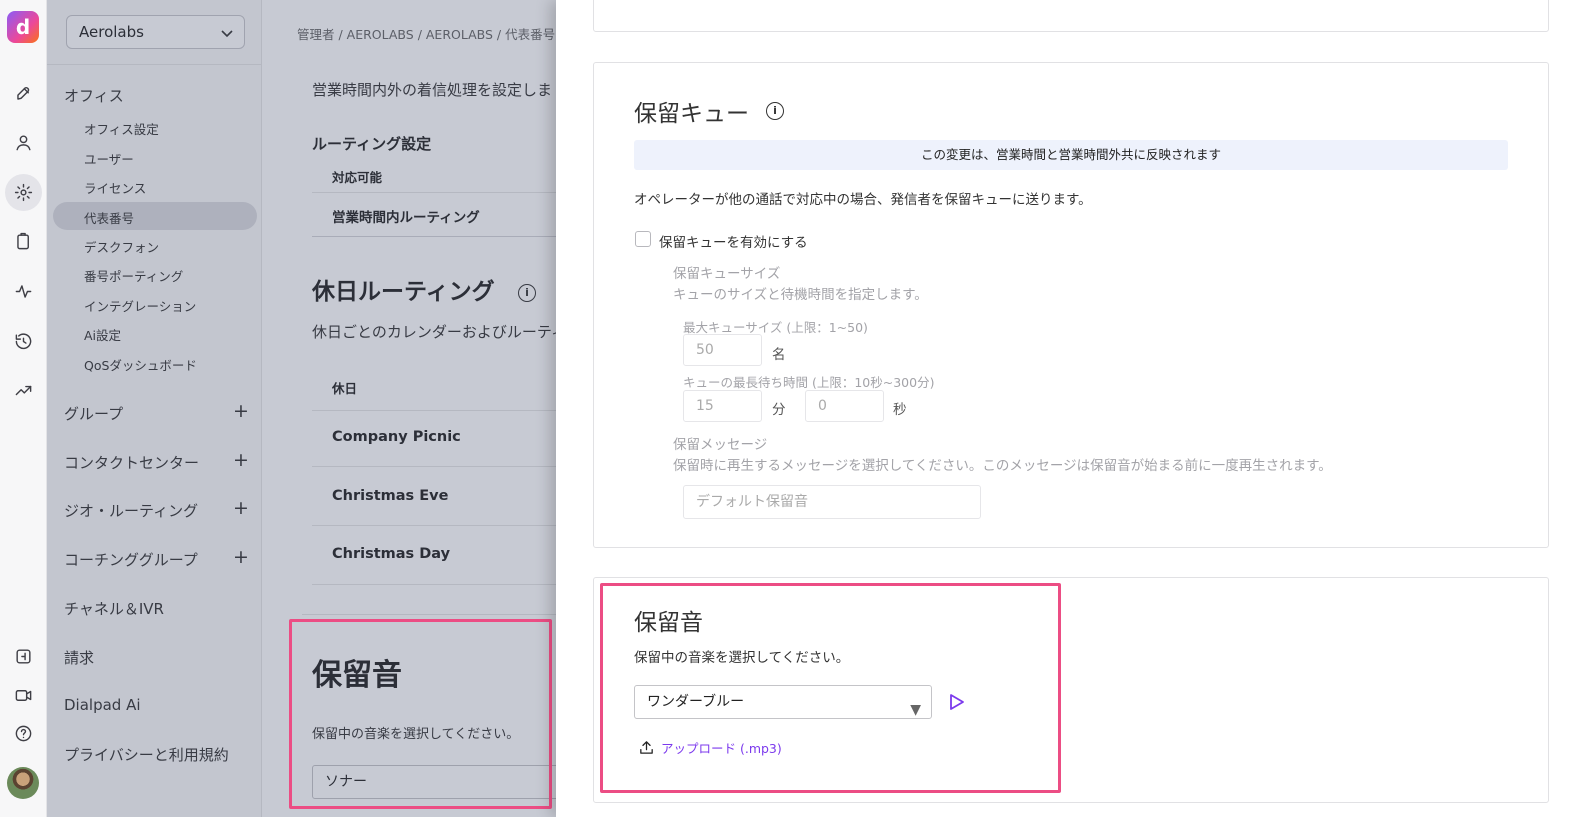  Describe the element at coordinates (133, 275) in the screenshot. I see `sidebar-item-number-porting: 番号ポーティング` at that location.